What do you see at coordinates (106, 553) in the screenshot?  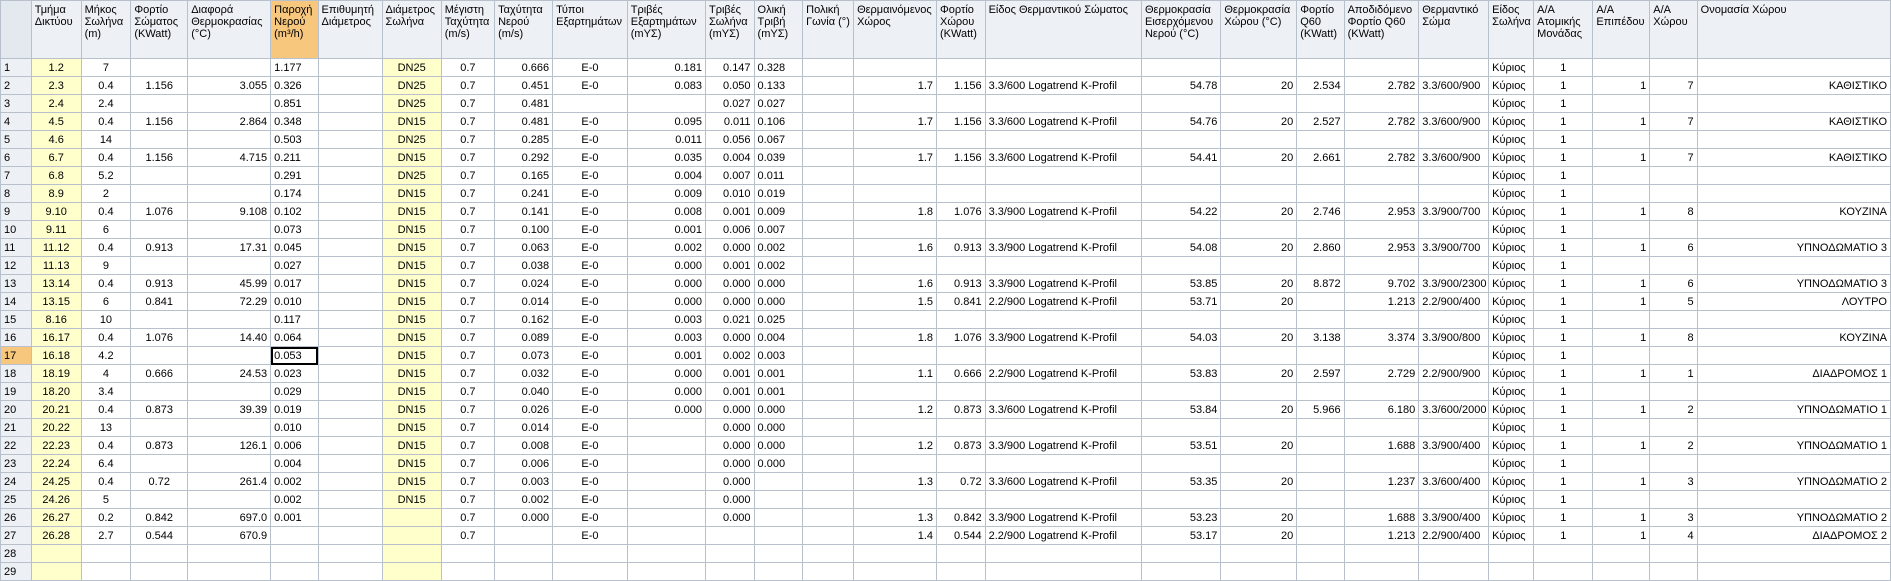 I see `grid-cell-c2` at bounding box center [106, 553].